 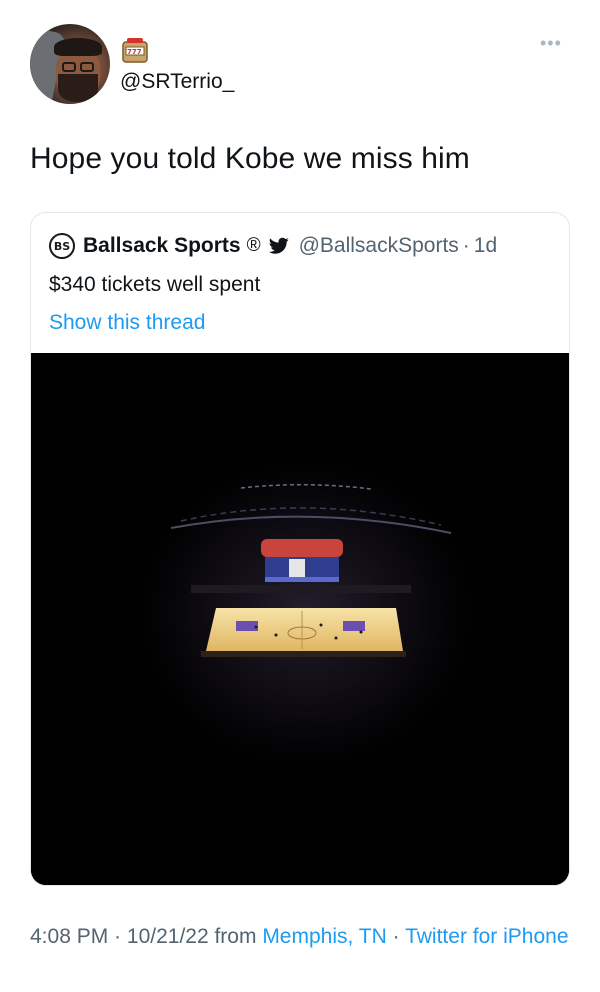 I want to click on quoted-tweet-text: $340 tickets well spent, so click(x=155, y=284).